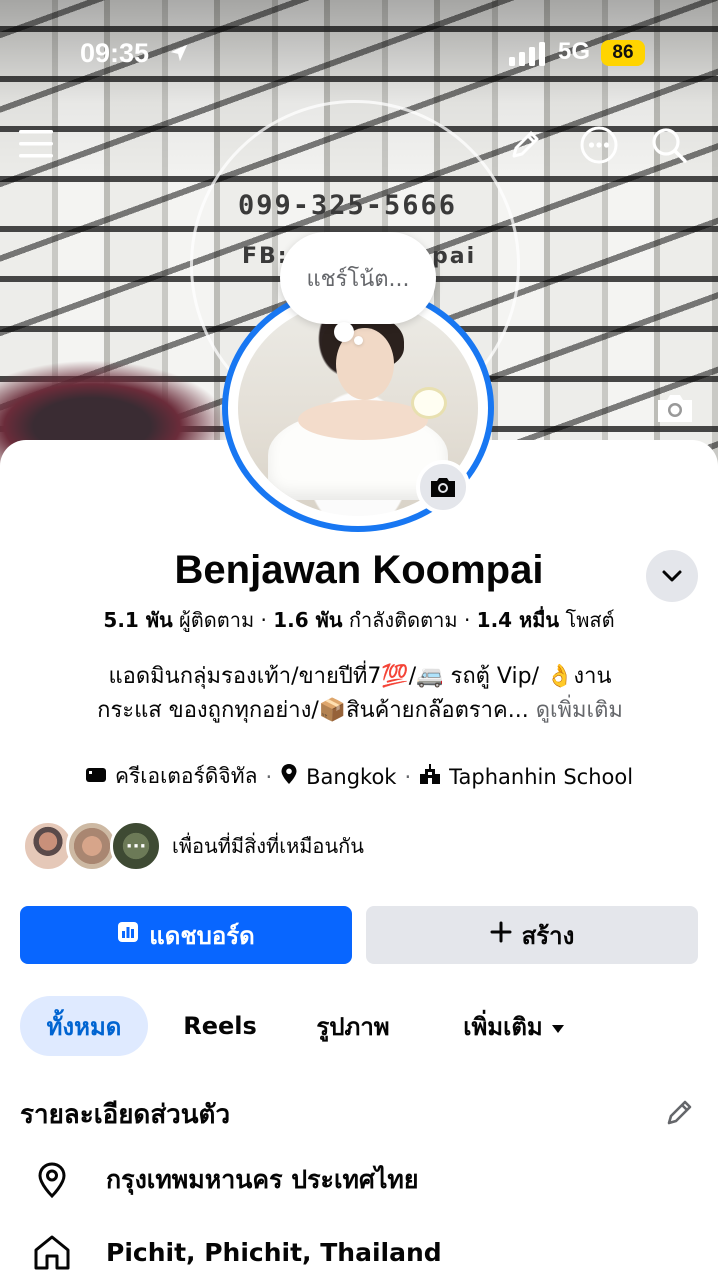 Image resolution: width=718 pixels, height=1280 pixels. What do you see at coordinates (541, 776) in the screenshot?
I see `meta-school-label: Taphanhin School` at bounding box center [541, 776].